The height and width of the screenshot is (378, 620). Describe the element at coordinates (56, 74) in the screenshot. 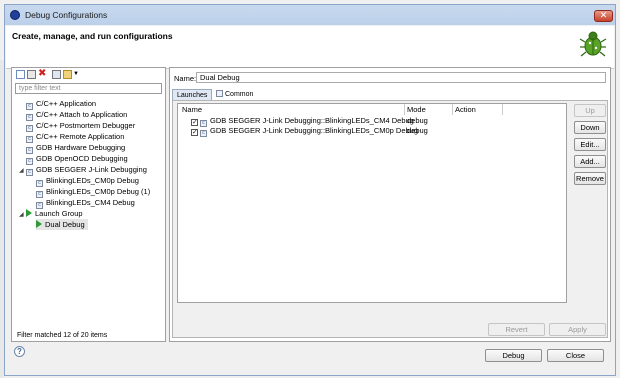

I see `collapse-all-icon` at that location.